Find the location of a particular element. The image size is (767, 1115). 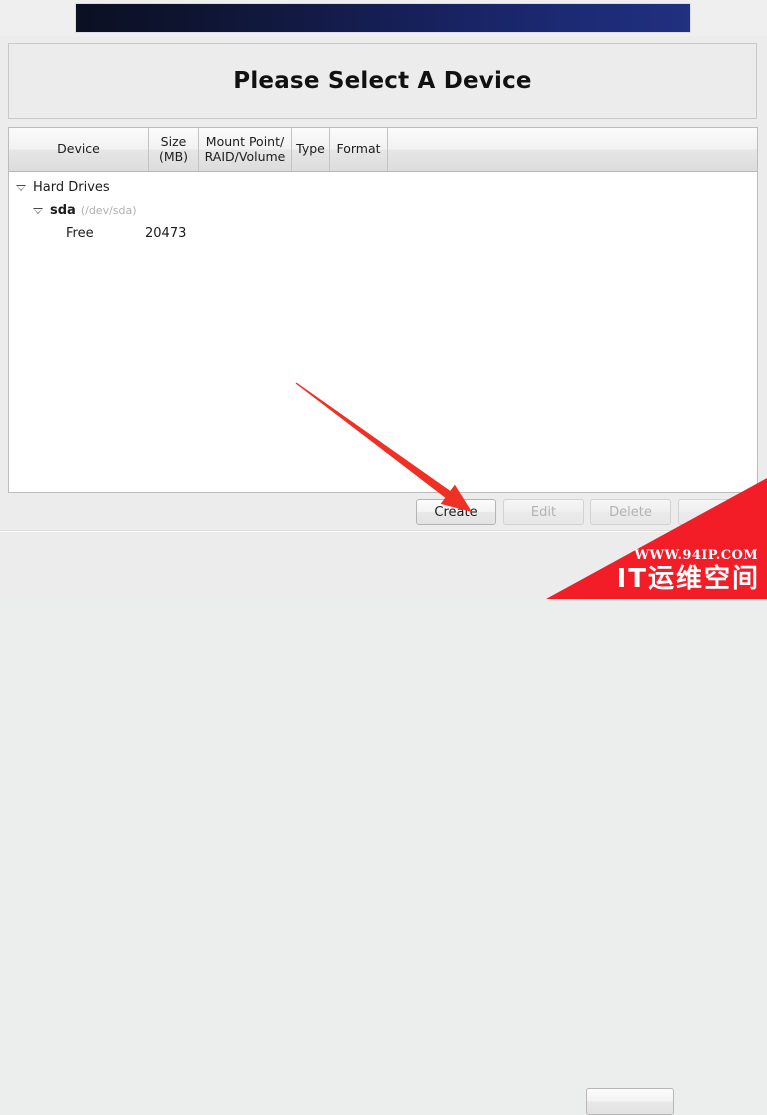

tree-row-label: sda is located at coordinates (63, 210).